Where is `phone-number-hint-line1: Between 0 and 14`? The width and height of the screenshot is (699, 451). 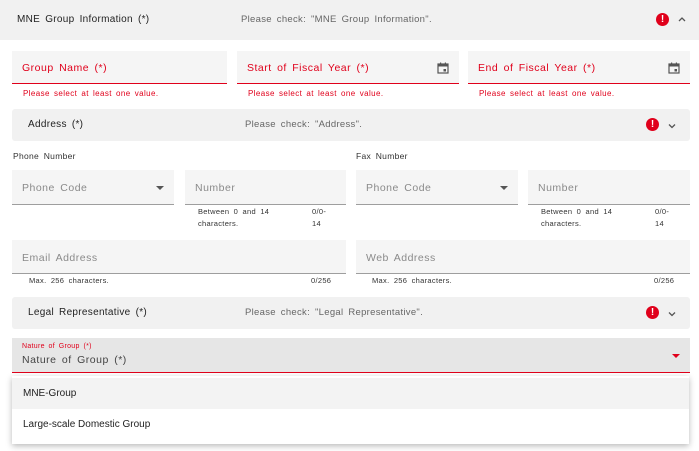
phone-number-hint-line1: Between 0 and 14 is located at coordinates (234, 211).